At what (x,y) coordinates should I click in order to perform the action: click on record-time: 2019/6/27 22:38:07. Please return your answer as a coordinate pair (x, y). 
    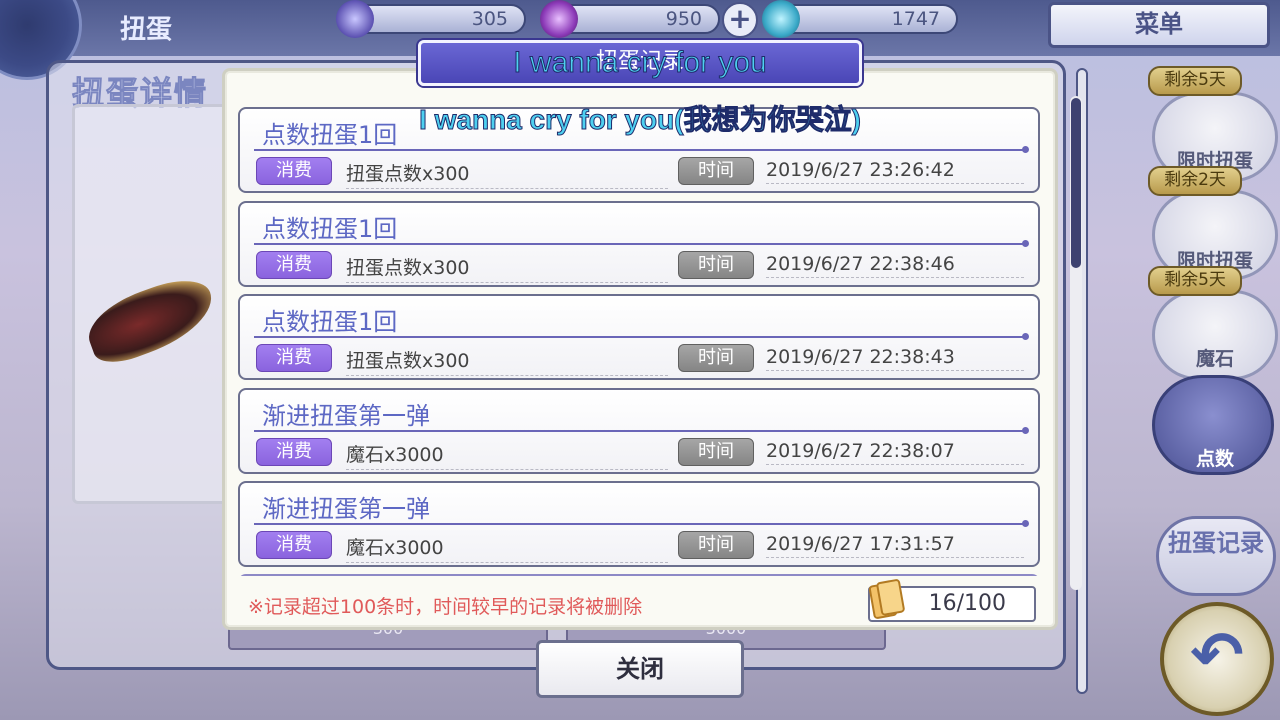
    Looking at the image, I should click on (895, 452).